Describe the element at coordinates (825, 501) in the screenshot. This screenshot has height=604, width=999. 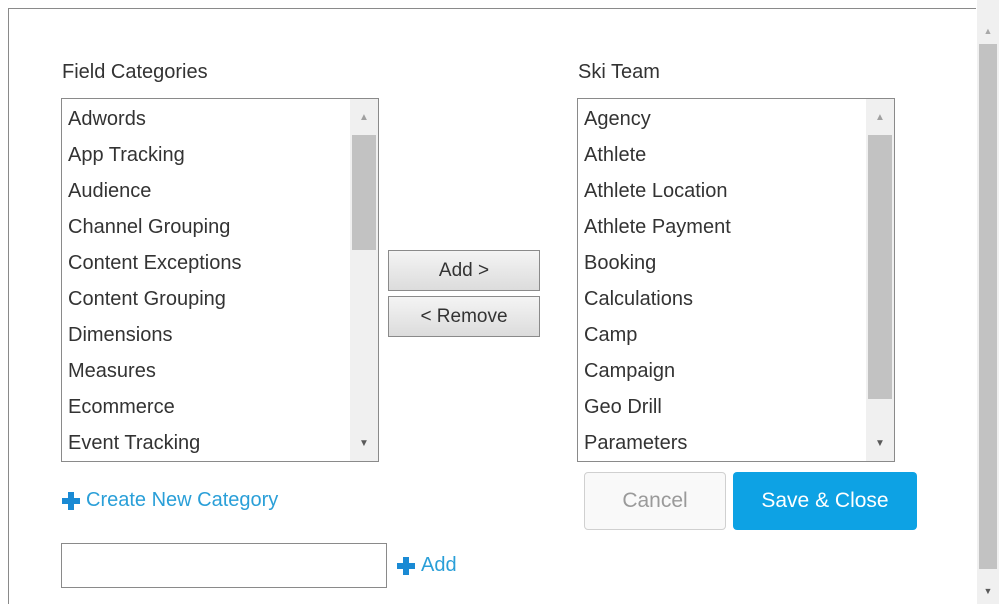
I see `save-and-close-button: Save & Close` at that location.